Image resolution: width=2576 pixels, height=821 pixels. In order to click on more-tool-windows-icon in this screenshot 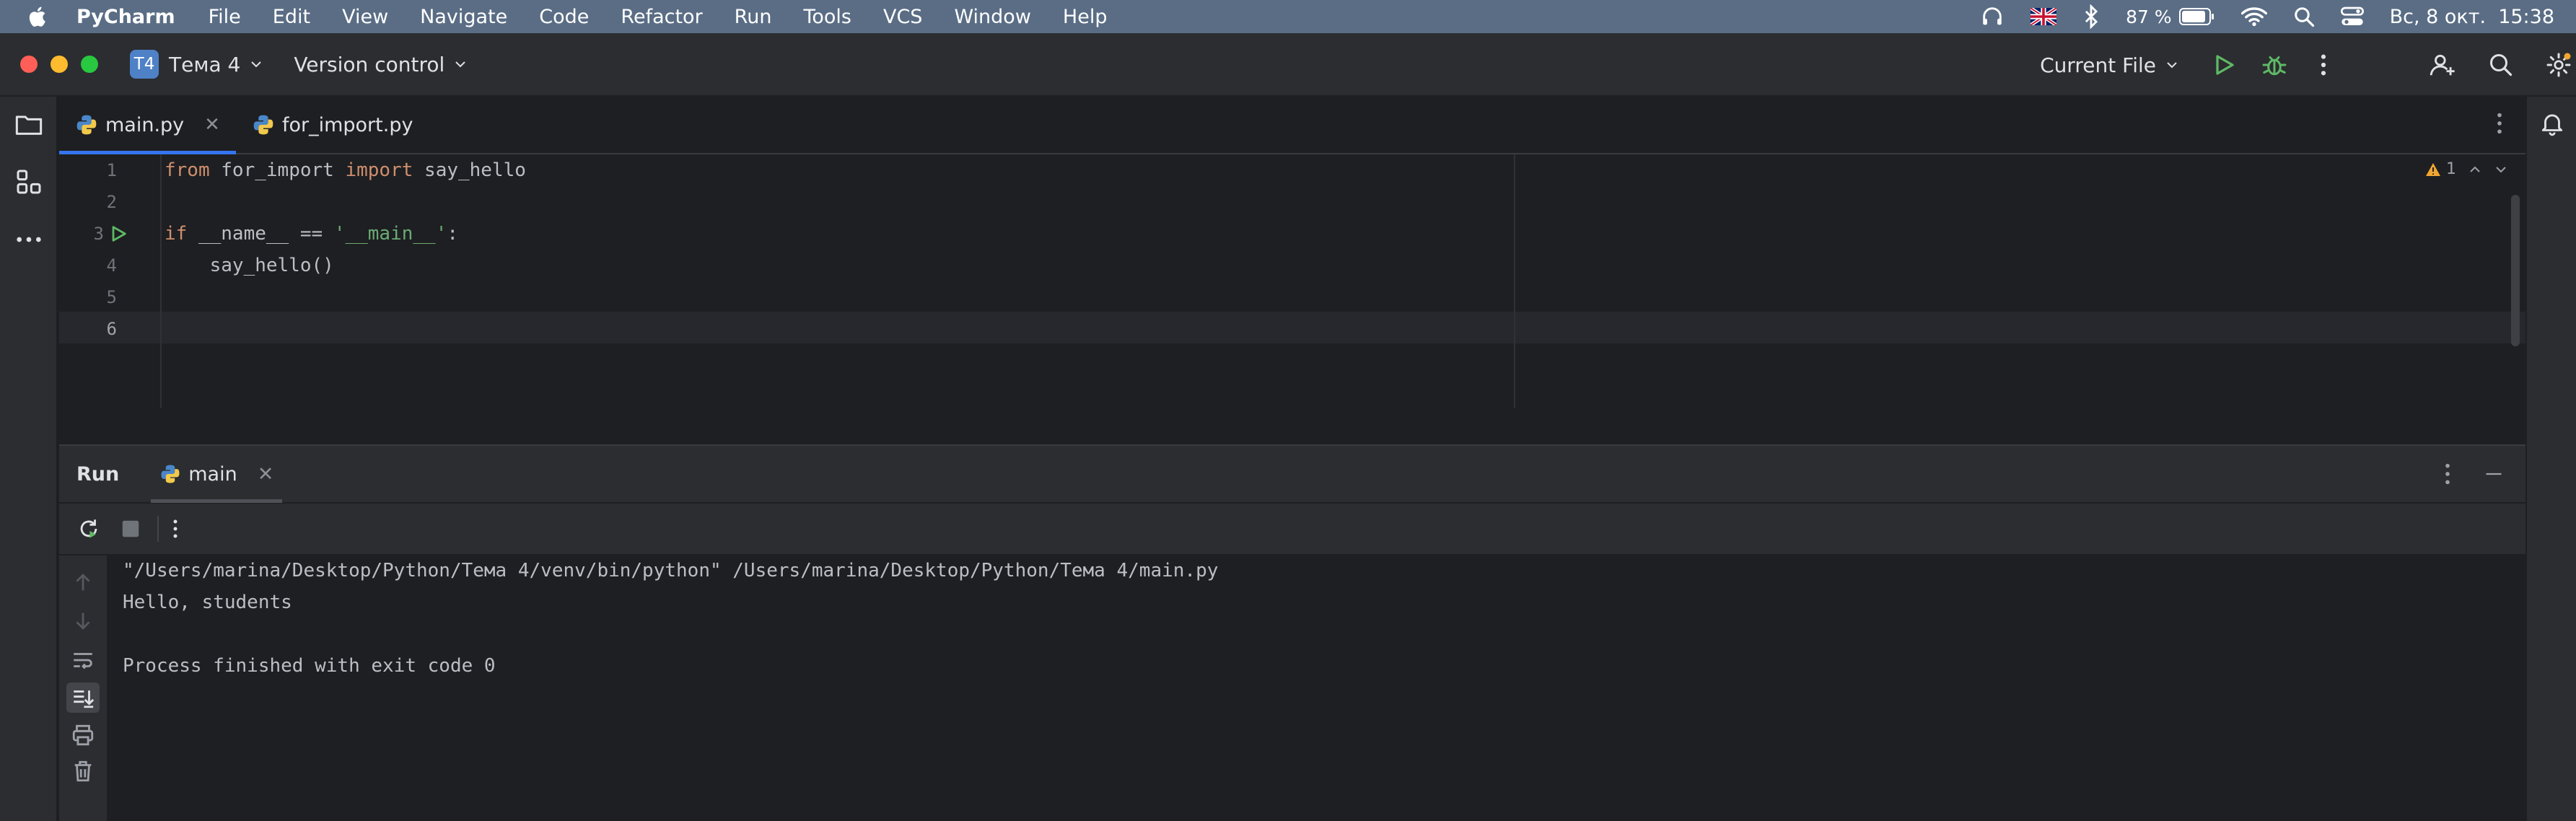, I will do `click(29, 239)`.